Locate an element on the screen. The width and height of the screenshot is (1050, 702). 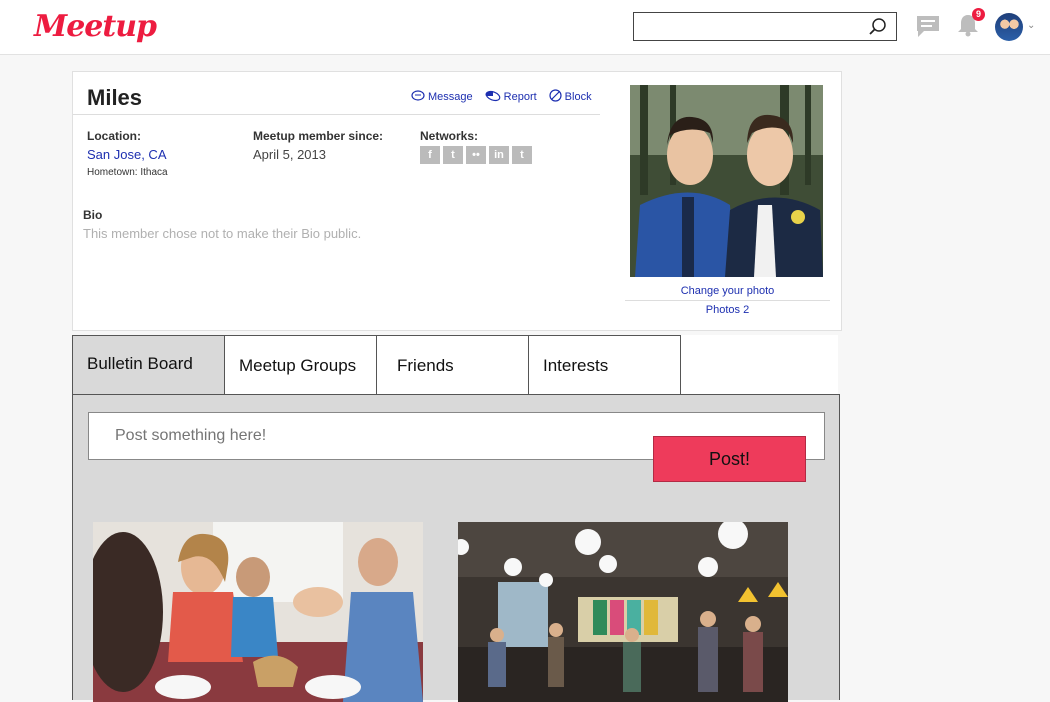
change-photo-link: Change your photo is located at coordinates (727, 291).